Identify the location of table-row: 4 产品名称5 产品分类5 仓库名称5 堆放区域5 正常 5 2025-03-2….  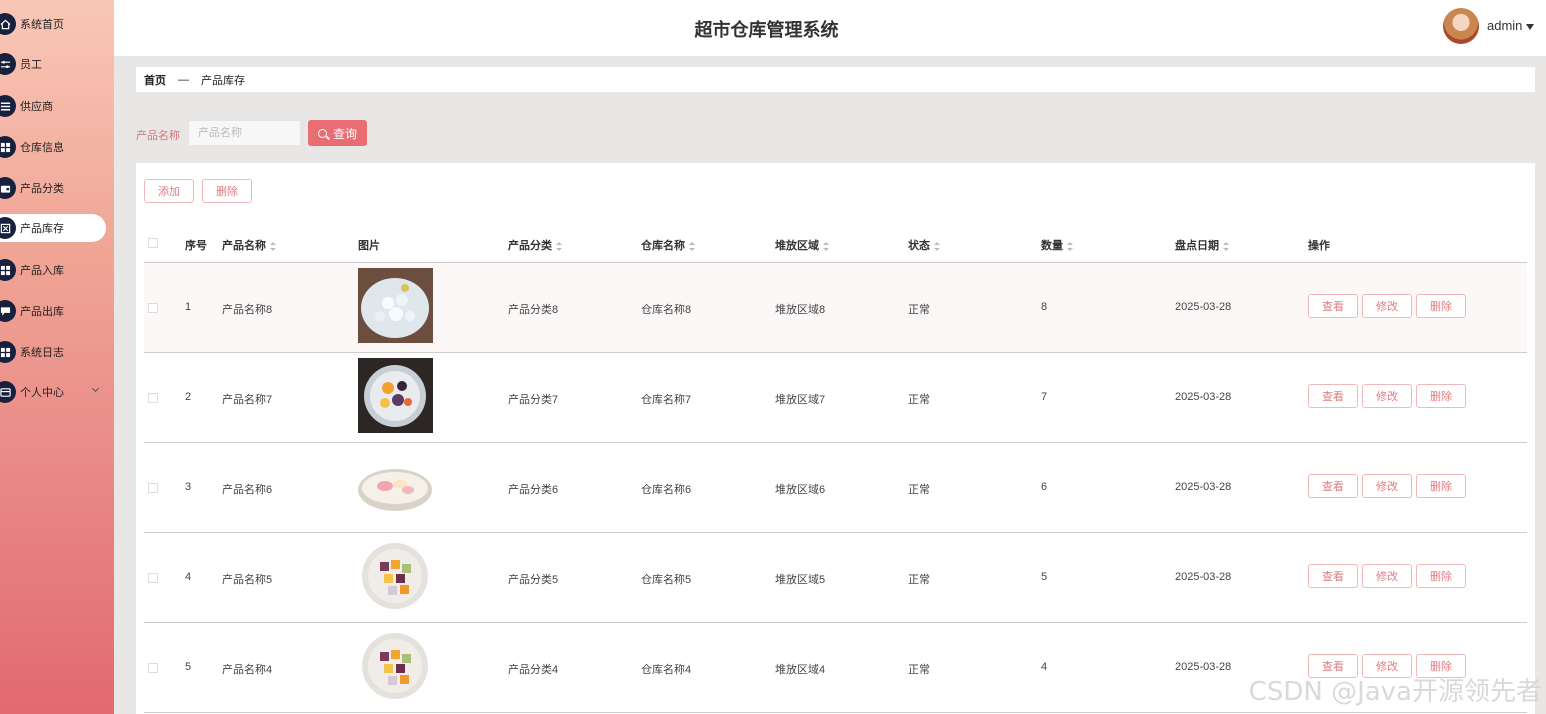
(835, 578).